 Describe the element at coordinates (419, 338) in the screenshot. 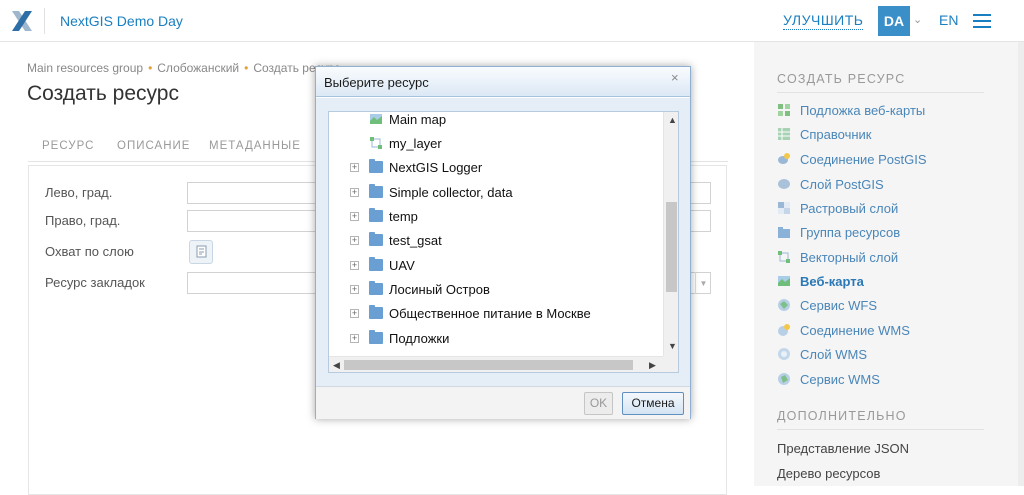

I see `tree-item-label: Подложки` at that location.